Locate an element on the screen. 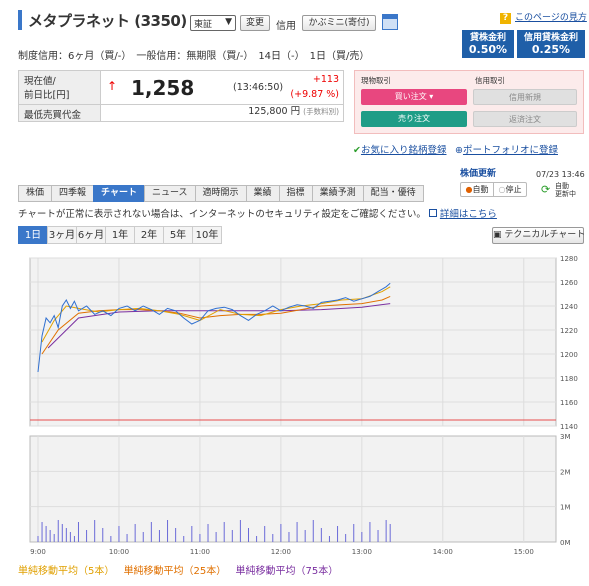 This screenshot has height=586, width=589. x-tick-label: 14:00 is located at coordinates (443, 552).